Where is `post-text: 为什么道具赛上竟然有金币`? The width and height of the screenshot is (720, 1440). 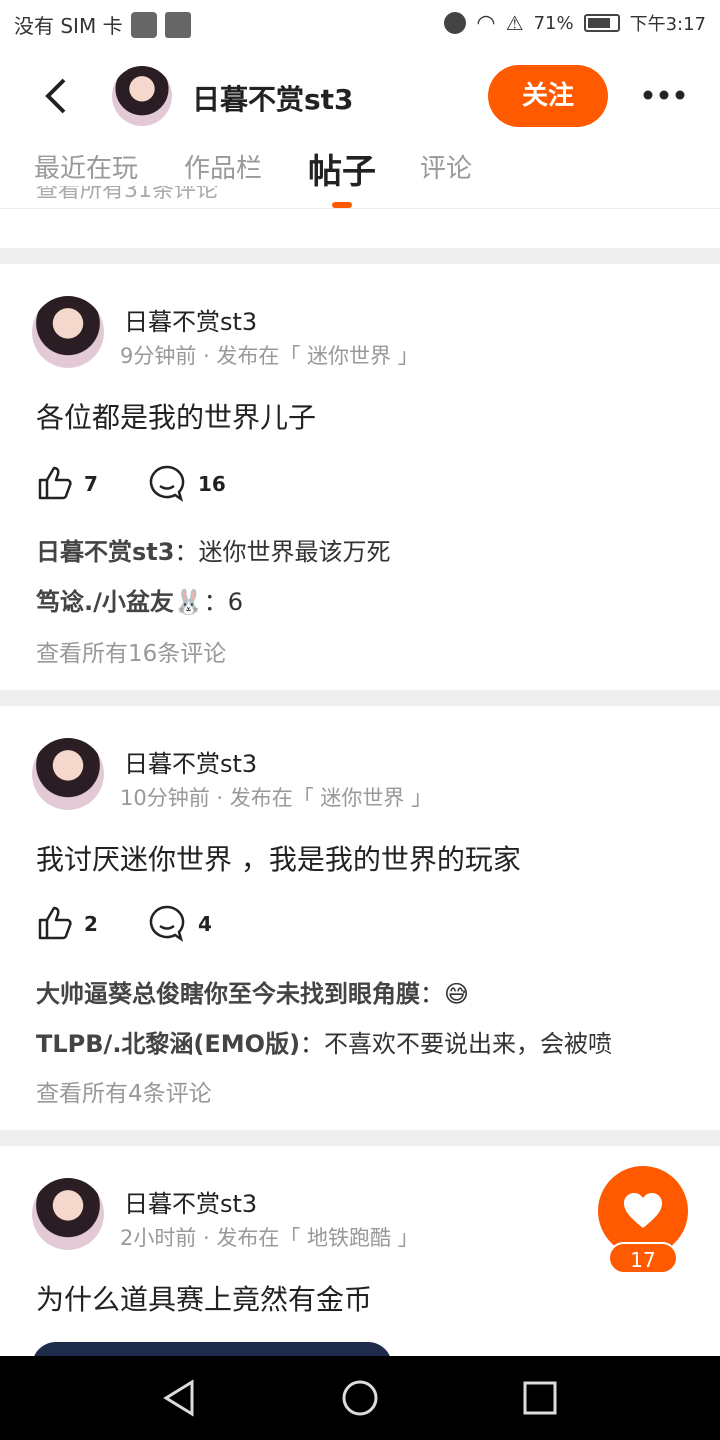 post-text: 为什么道具赛上竟然有金币 is located at coordinates (204, 1298).